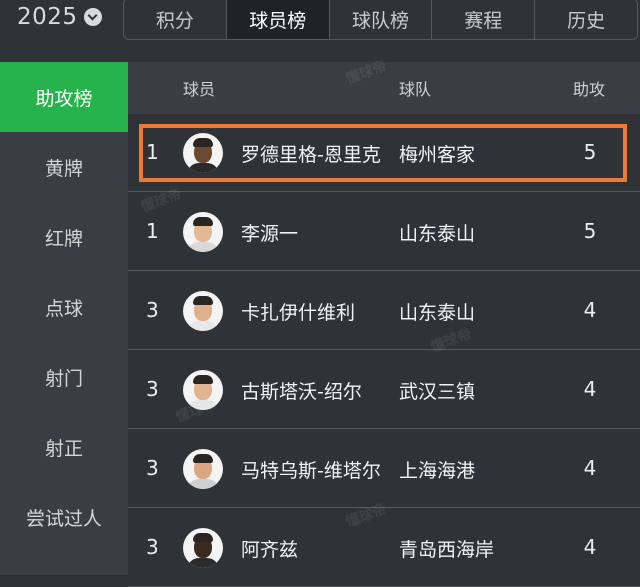  I want to click on tab-bar: 积分 球员榜 球队榜 赛程 历史, so click(380, 20).